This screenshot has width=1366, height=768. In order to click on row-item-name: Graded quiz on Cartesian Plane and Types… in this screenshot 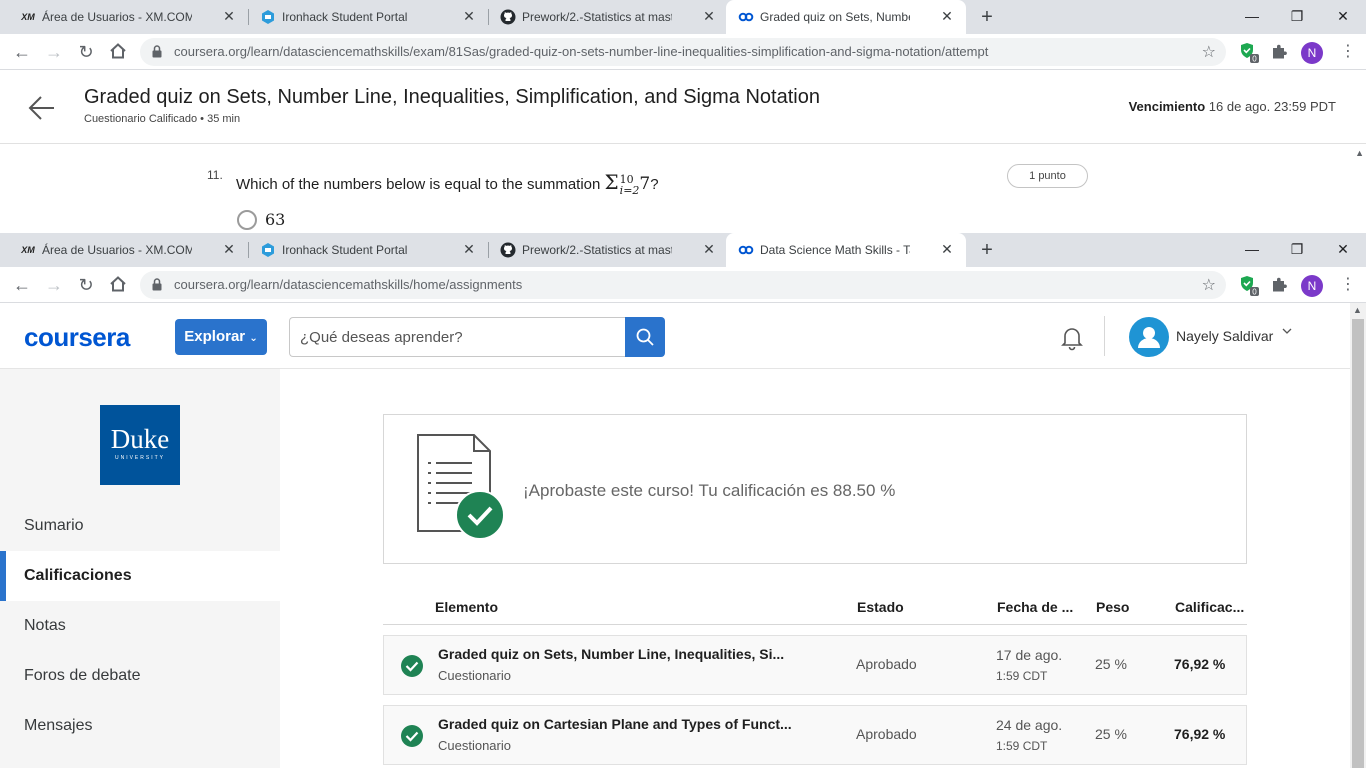, I will do `click(621, 724)`.